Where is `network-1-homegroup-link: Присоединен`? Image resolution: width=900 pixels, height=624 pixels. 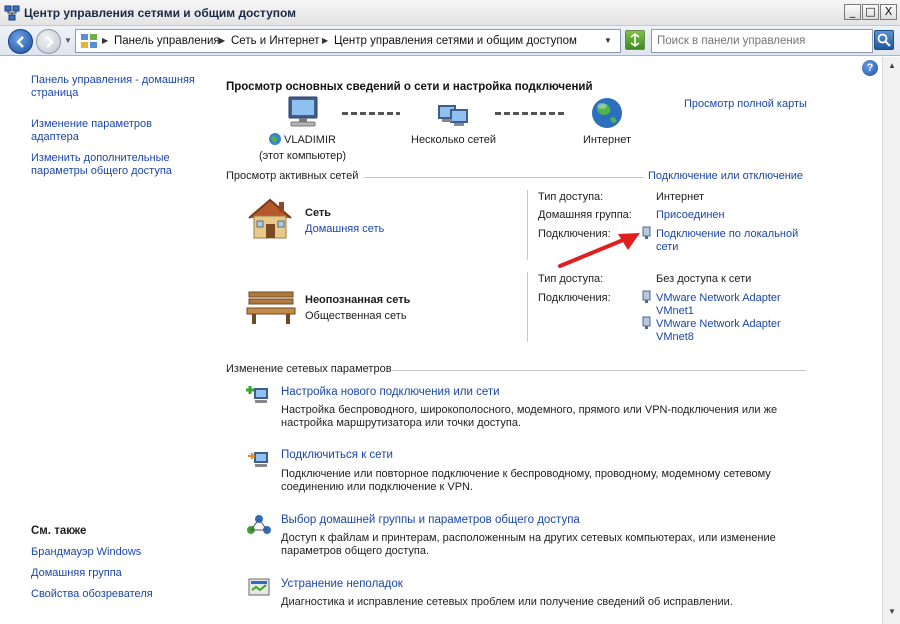
network-1-homegroup-link: Присоединен is located at coordinates (690, 215).